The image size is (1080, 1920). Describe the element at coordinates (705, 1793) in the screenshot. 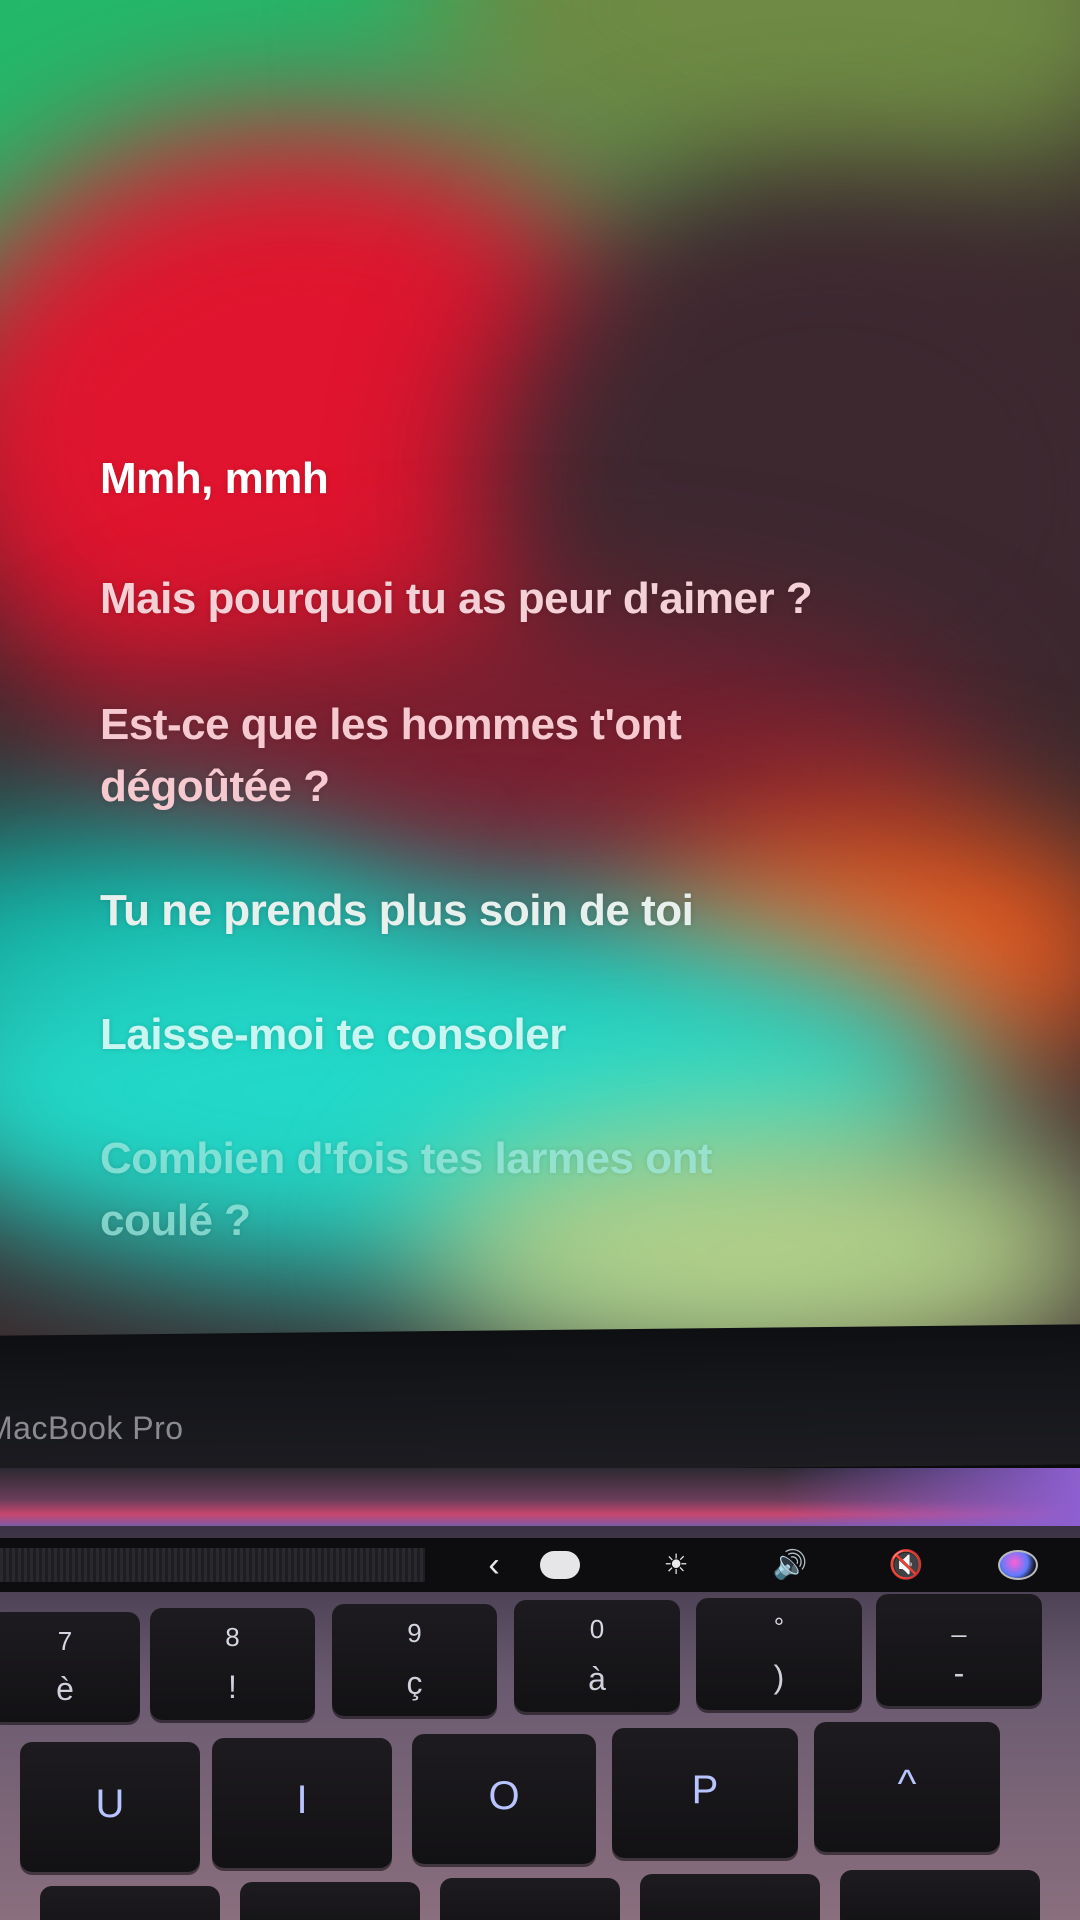

I see `key-p: P` at that location.